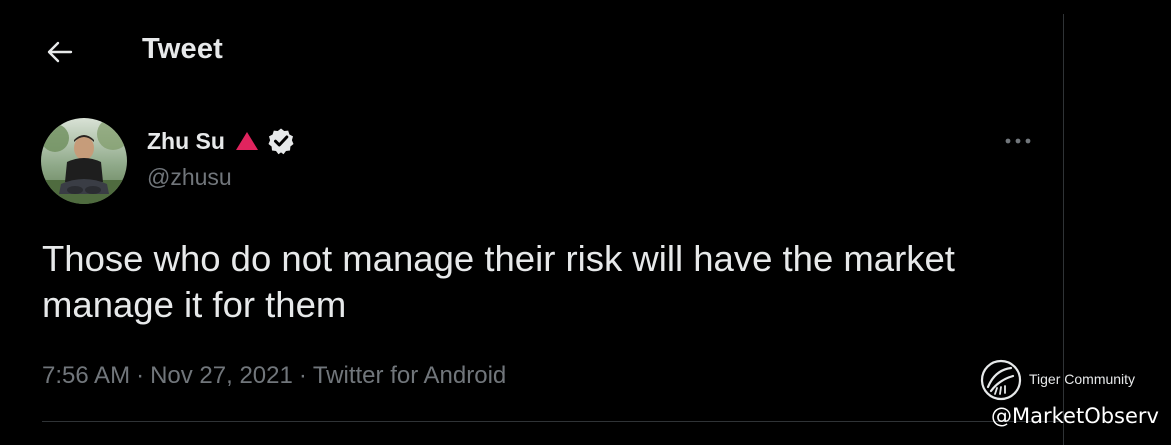 The image size is (1171, 445). Describe the element at coordinates (552, 421) in the screenshot. I see `tweet-divider` at that location.